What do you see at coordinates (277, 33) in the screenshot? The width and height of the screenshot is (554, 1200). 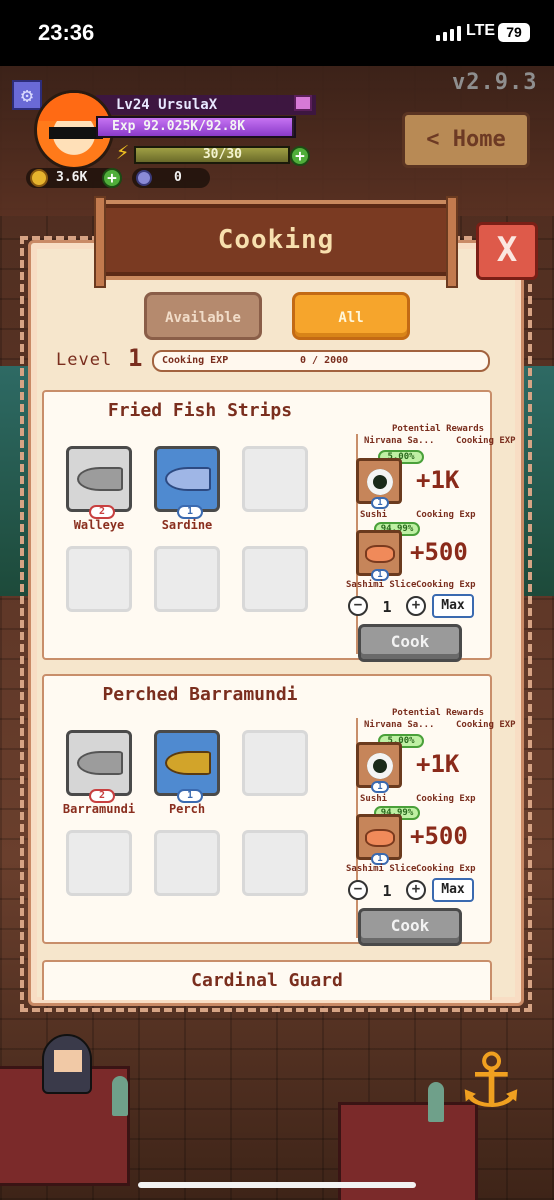 I see `status-bar: 23:36 LTE 79` at bounding box center [277, 33].